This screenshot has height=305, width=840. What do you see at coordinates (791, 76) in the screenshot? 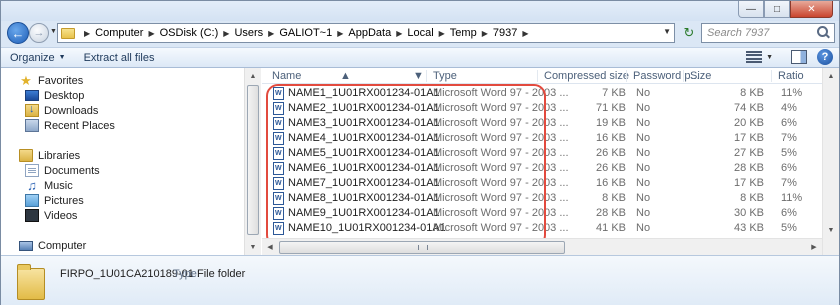
I see `column-header-ratio: Ratio` at bounding box center [791, 76].